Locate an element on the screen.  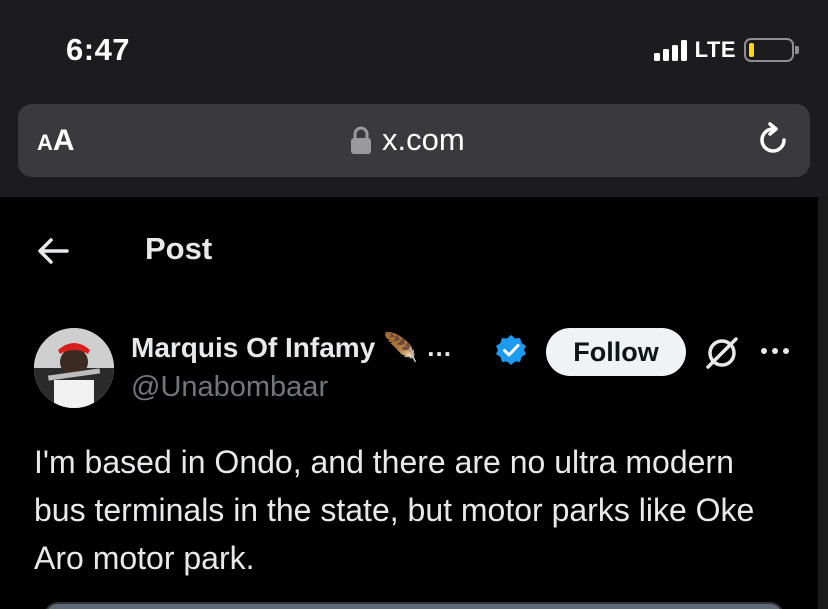
avatar-image is located at coordinates (74, 368).